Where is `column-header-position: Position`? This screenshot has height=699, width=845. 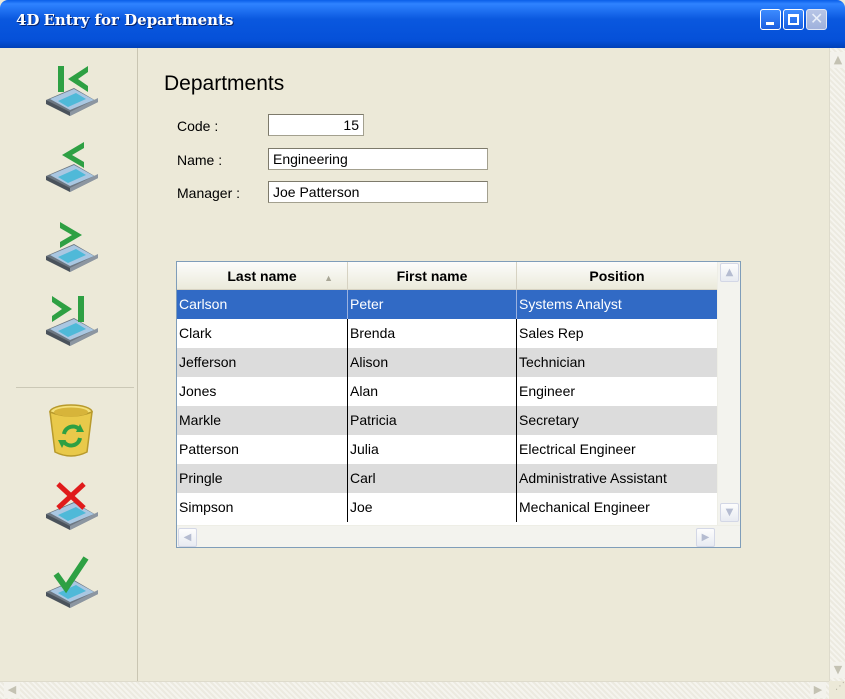 column-header-position: Position is located at coordinates (617, 276).